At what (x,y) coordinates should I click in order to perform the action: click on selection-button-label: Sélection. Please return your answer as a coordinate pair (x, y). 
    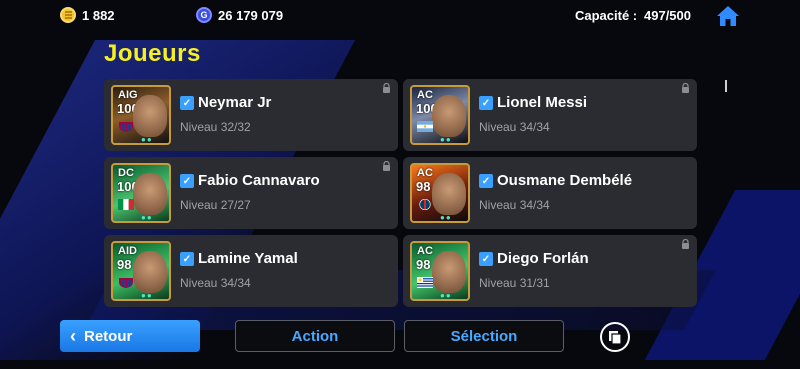
    Looking at the image, I should click on (484, 336).